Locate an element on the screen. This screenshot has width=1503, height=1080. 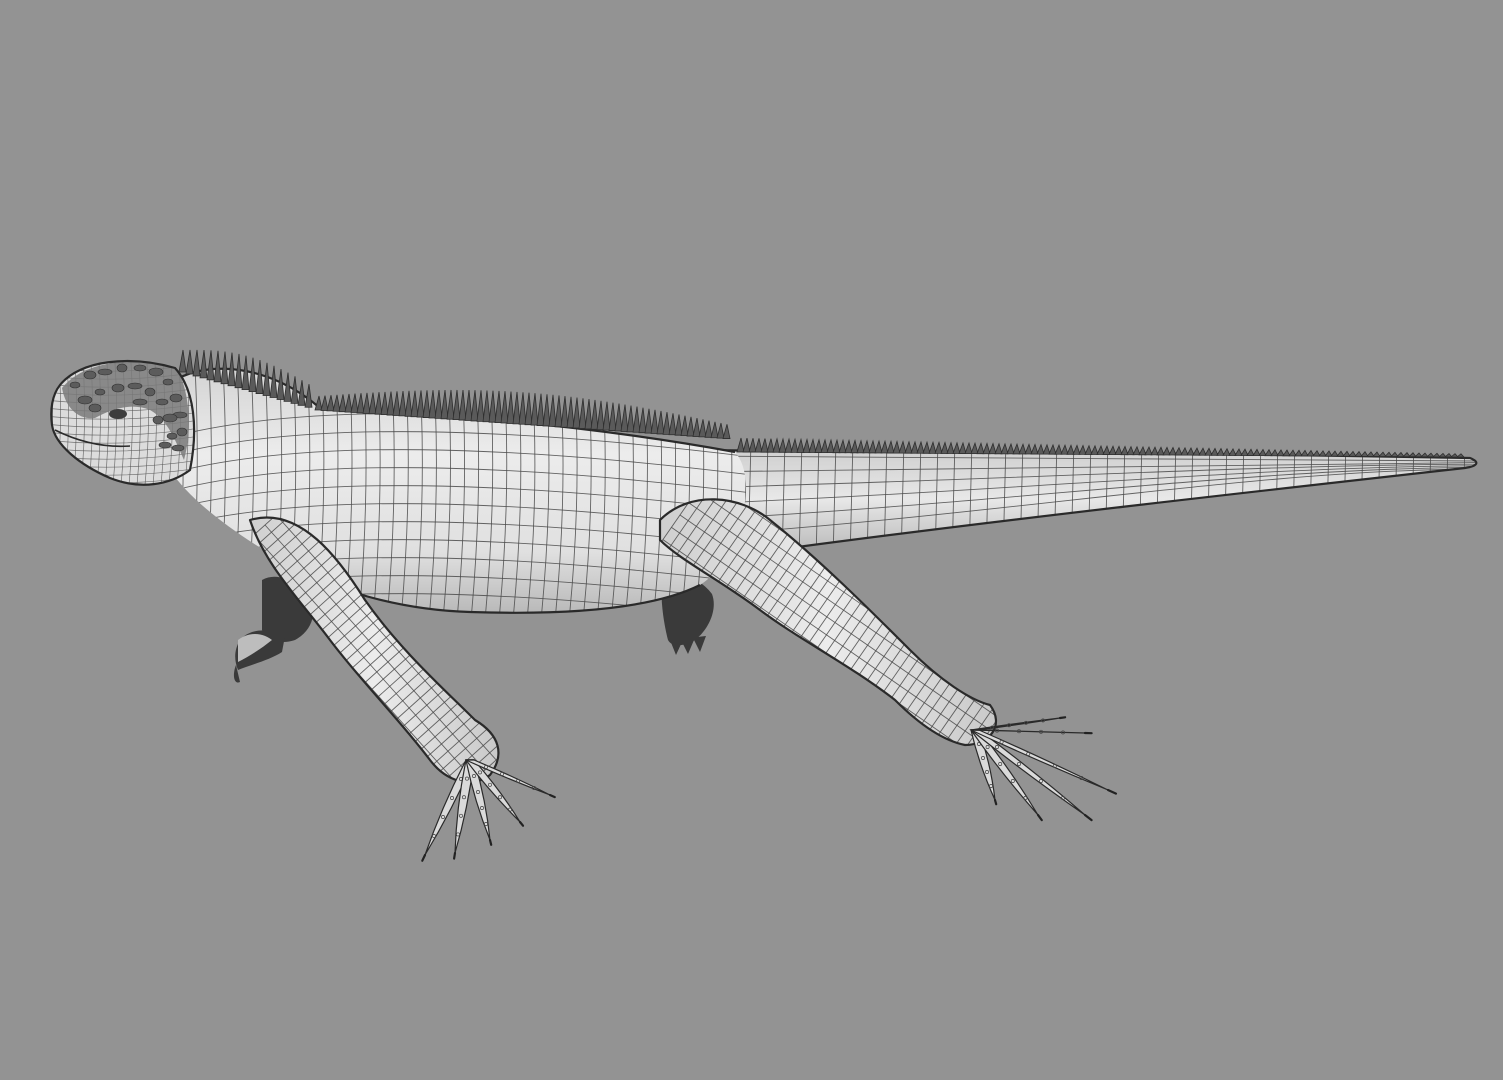
head is located at coordinates (123, 422).